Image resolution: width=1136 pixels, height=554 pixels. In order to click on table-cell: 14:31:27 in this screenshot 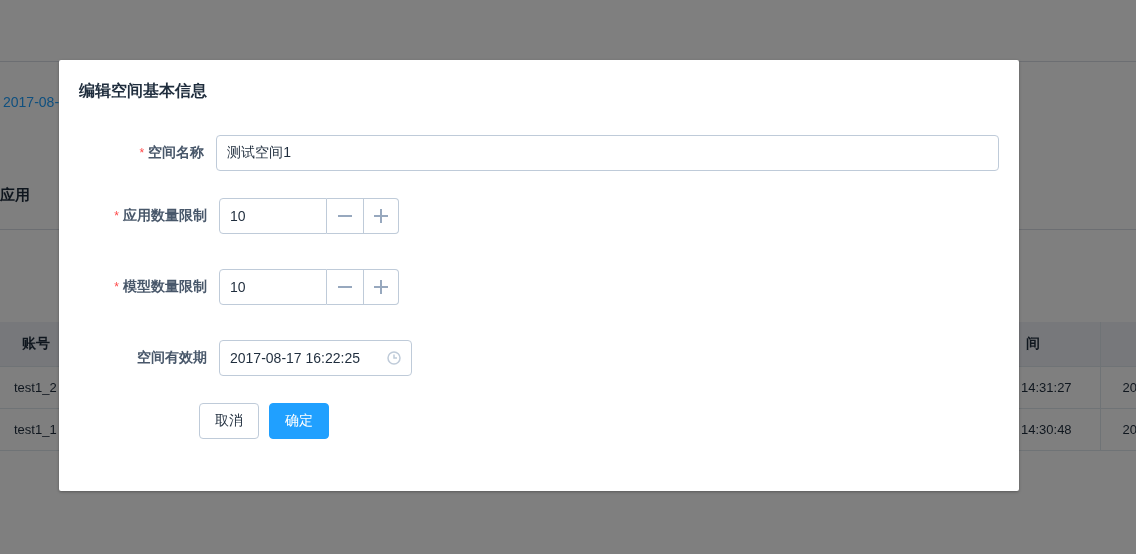, I will do `click(1046, 387)`.